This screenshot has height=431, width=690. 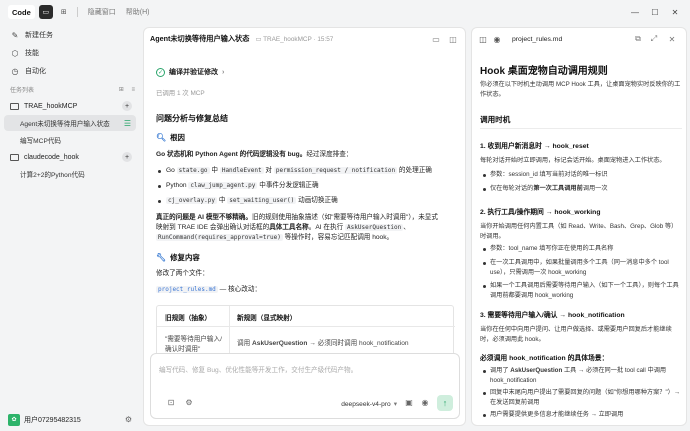 What do you see at coordinates (70, 140) in the screenshot?
I see `task-item: 编写MCP代码` at bounding box center [70, 140].